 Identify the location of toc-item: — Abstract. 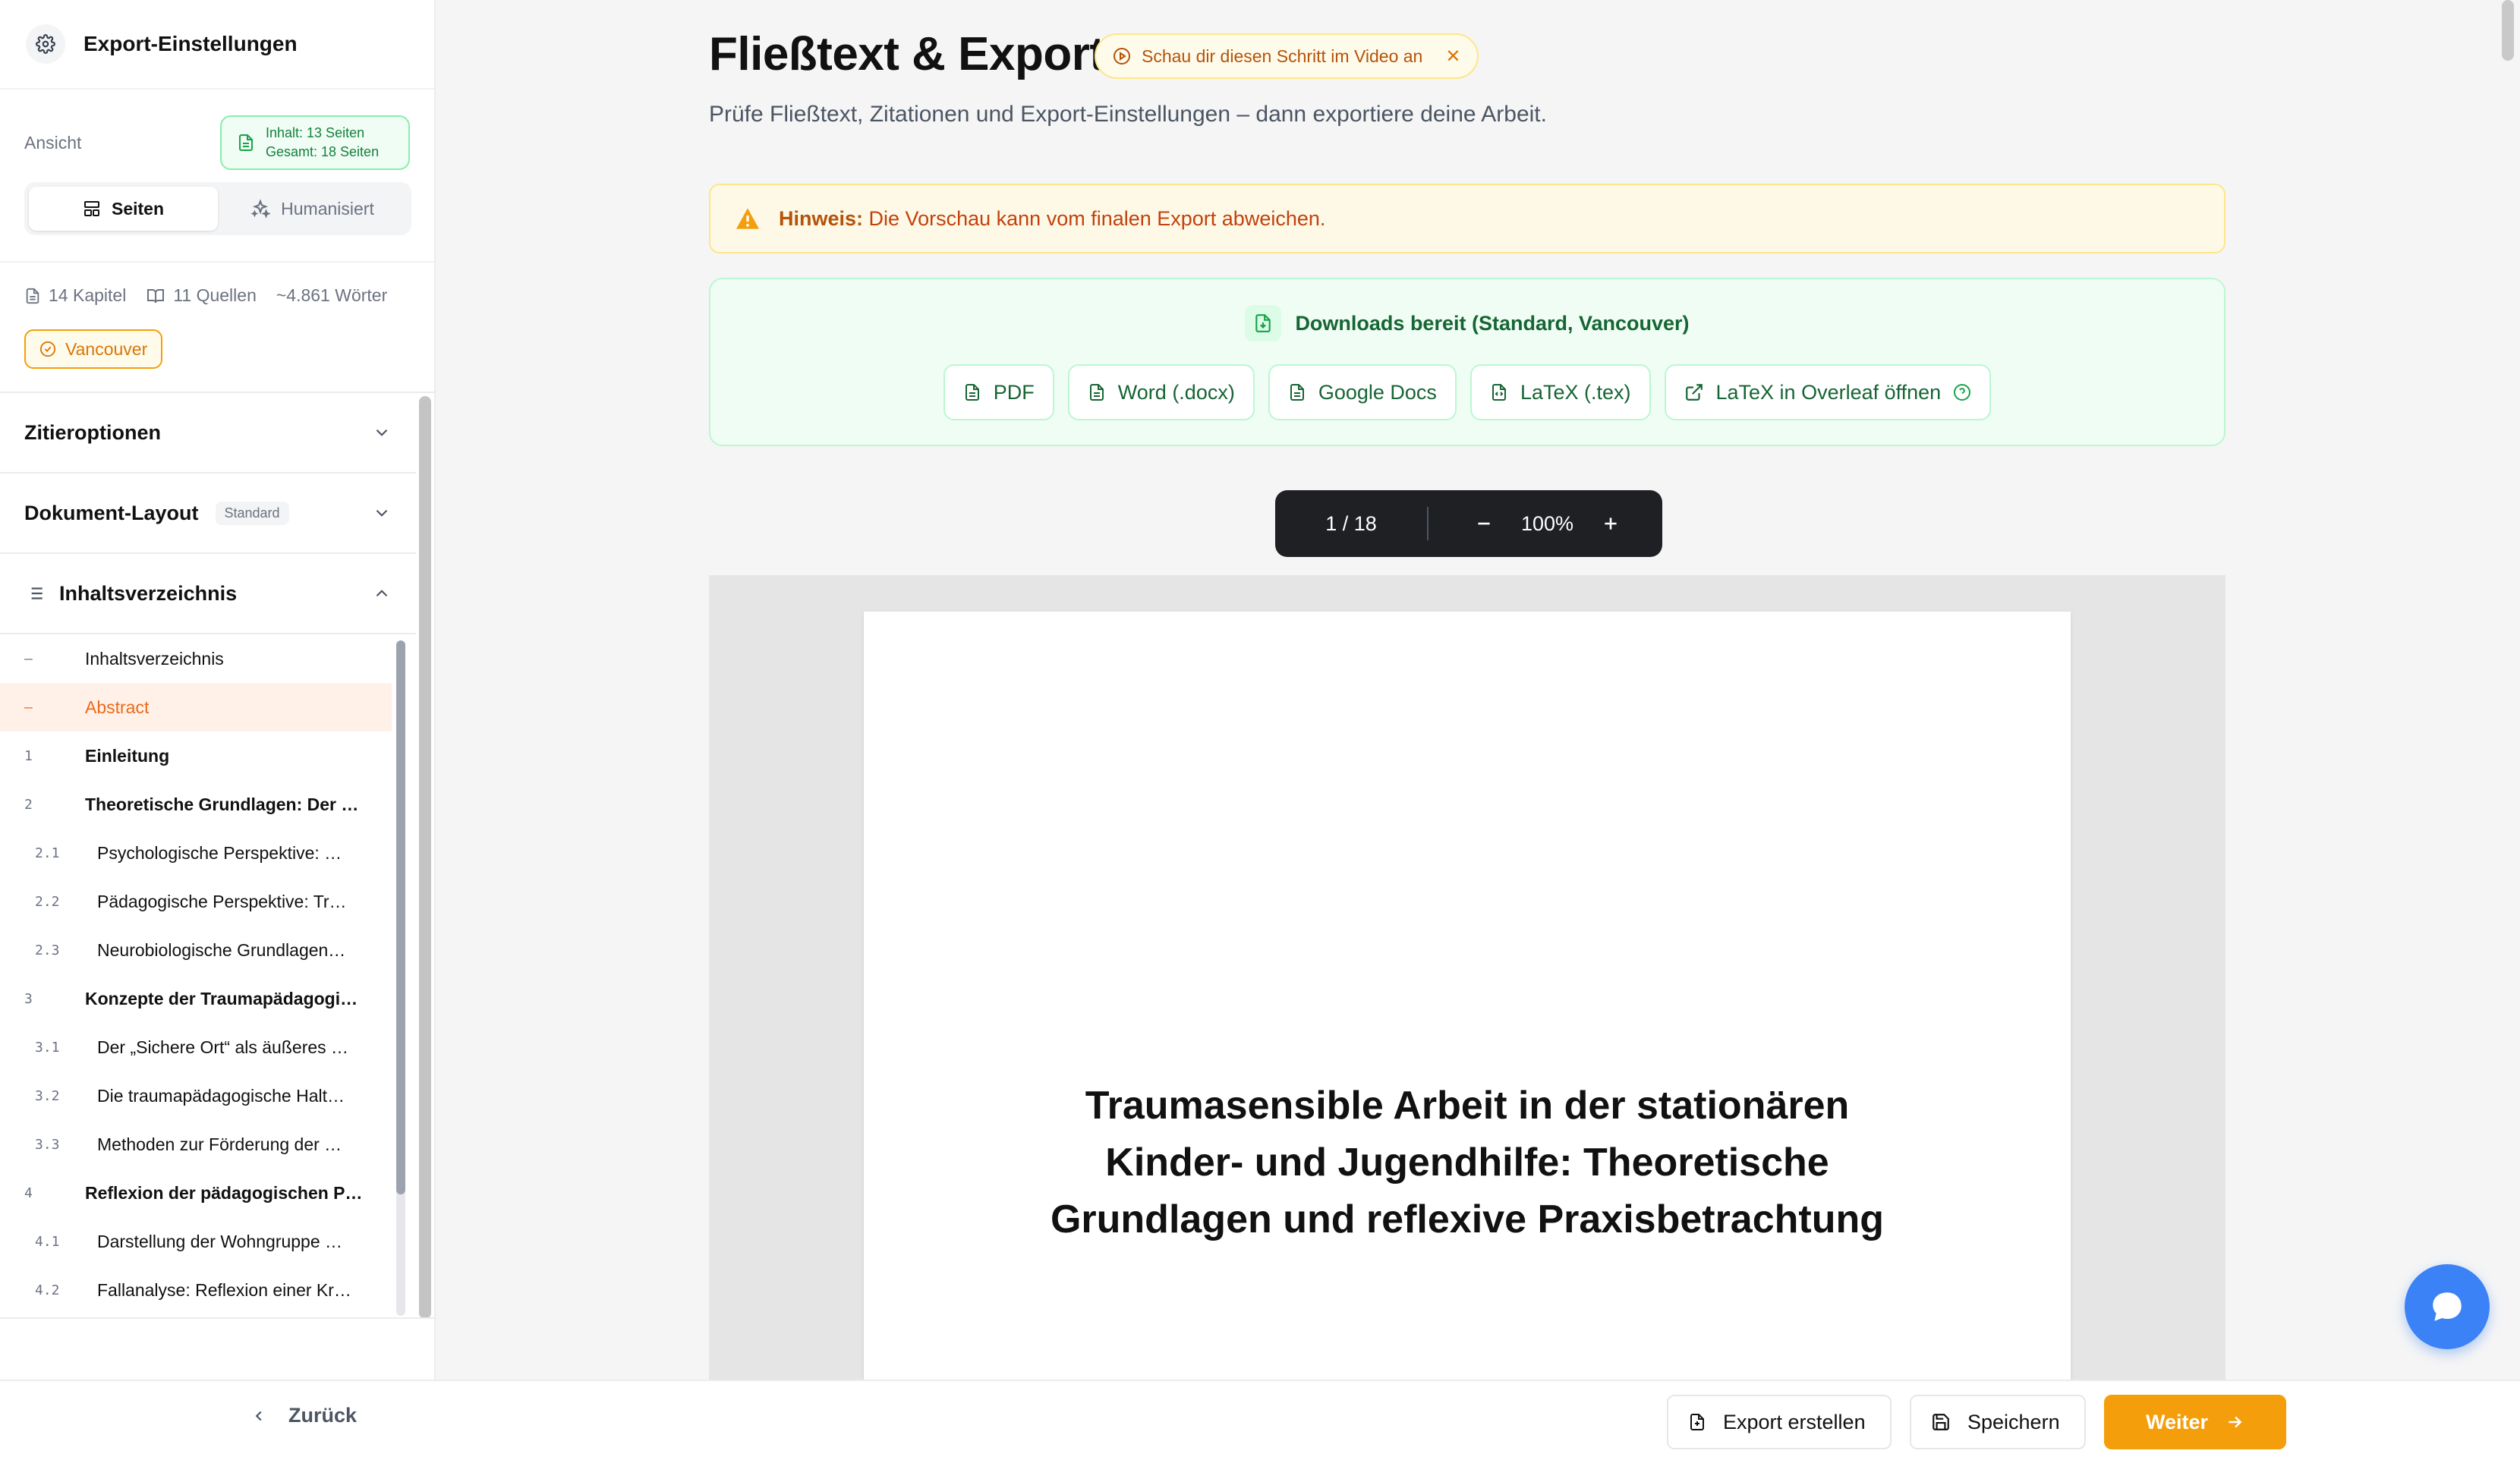
(196, 707).